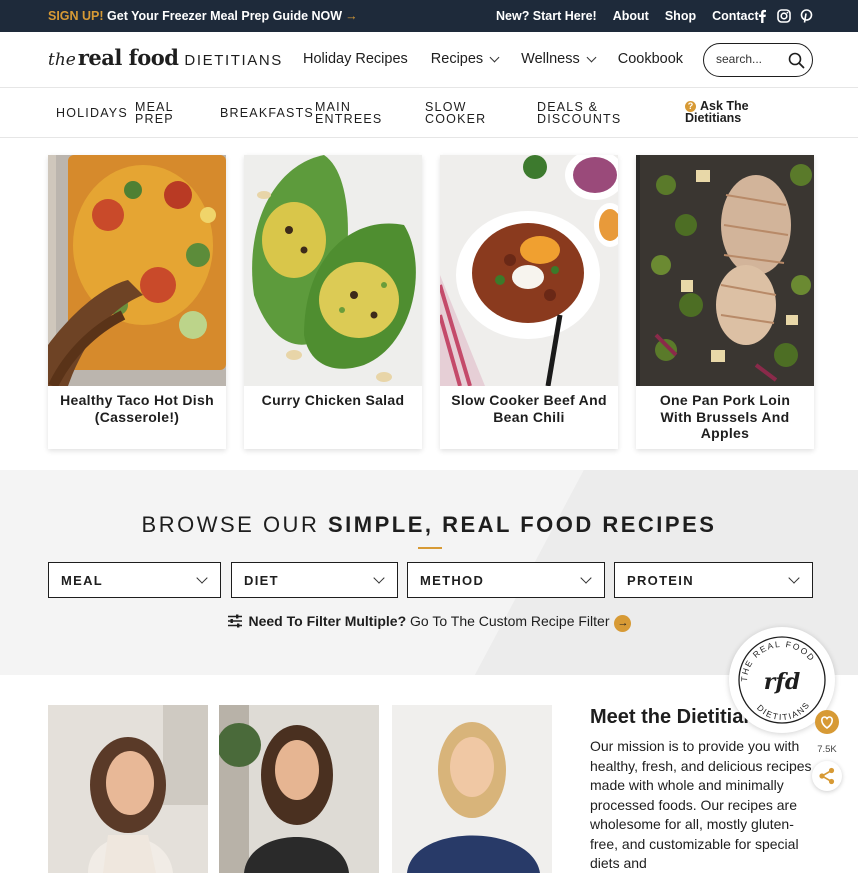 This screenshot has width=858, height=873. What do you see at coordinates (725, 270) in the screenshot?
I see `recipe-image-pork-loin` at bounding box center [725, 270].